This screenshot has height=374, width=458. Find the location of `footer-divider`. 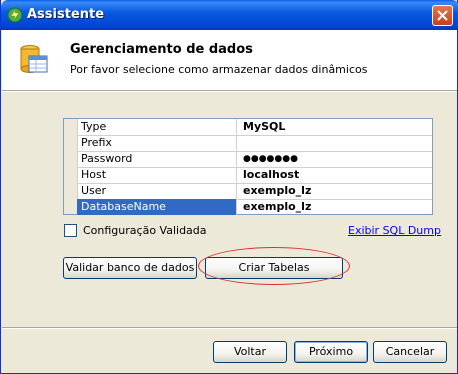

footer-divider is located at coordinates (229, 328).